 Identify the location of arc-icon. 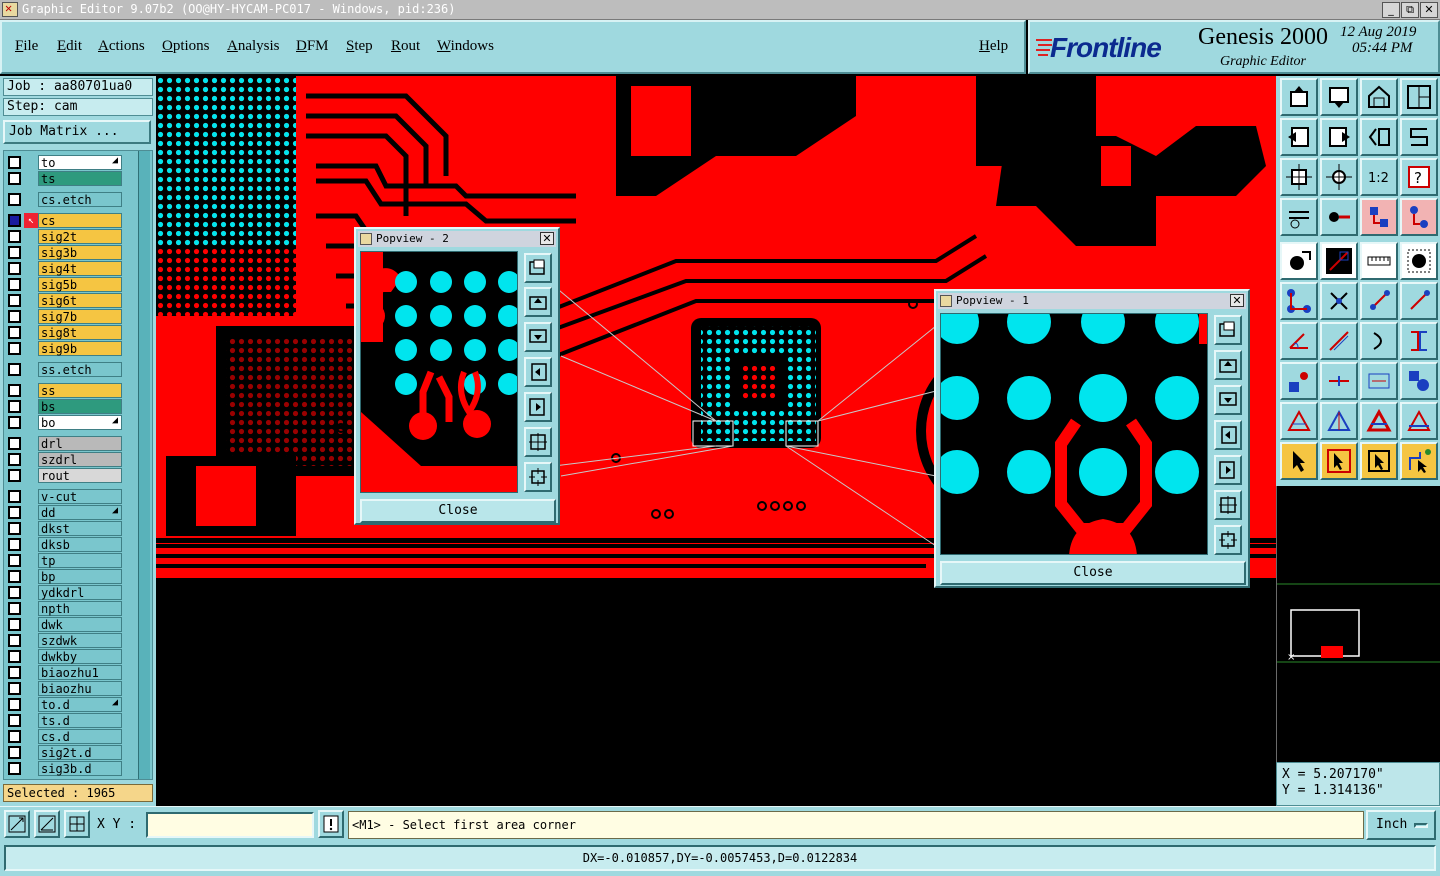
(1379, 341).